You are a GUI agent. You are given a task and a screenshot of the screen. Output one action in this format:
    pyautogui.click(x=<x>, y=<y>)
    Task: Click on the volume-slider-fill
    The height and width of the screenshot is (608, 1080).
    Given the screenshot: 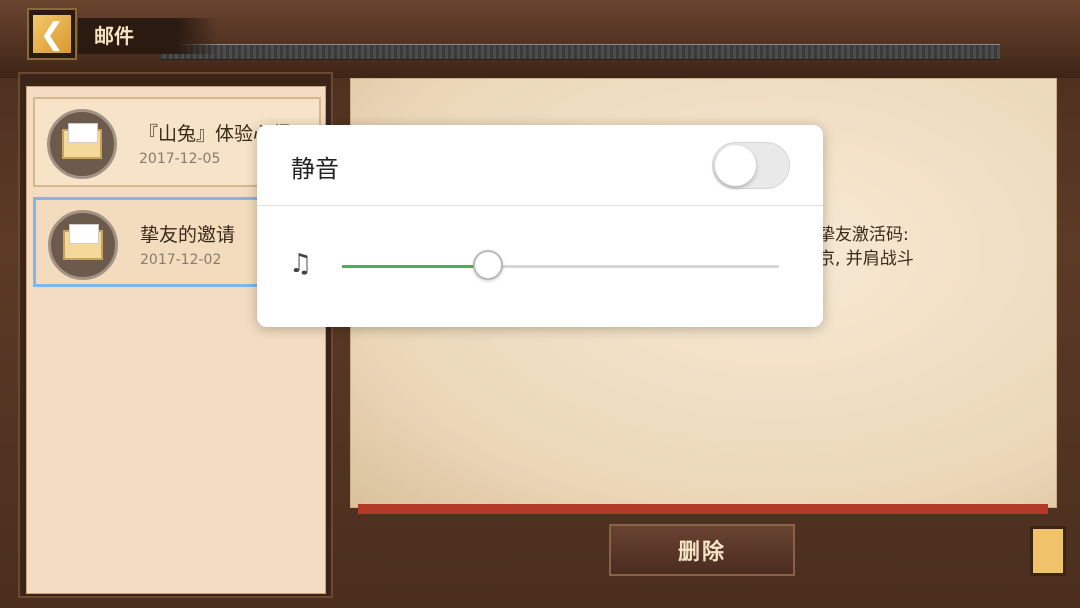 What is the action you would take?
    pyautogui.click(x=415, y=266)
    